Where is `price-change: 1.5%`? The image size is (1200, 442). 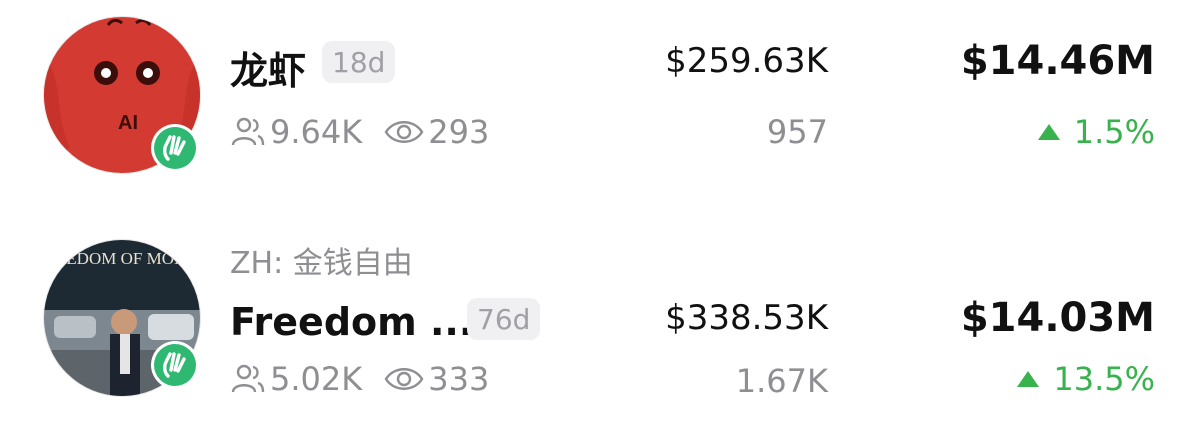 price-change: 1.5% is located at coordinates (1096, 132).